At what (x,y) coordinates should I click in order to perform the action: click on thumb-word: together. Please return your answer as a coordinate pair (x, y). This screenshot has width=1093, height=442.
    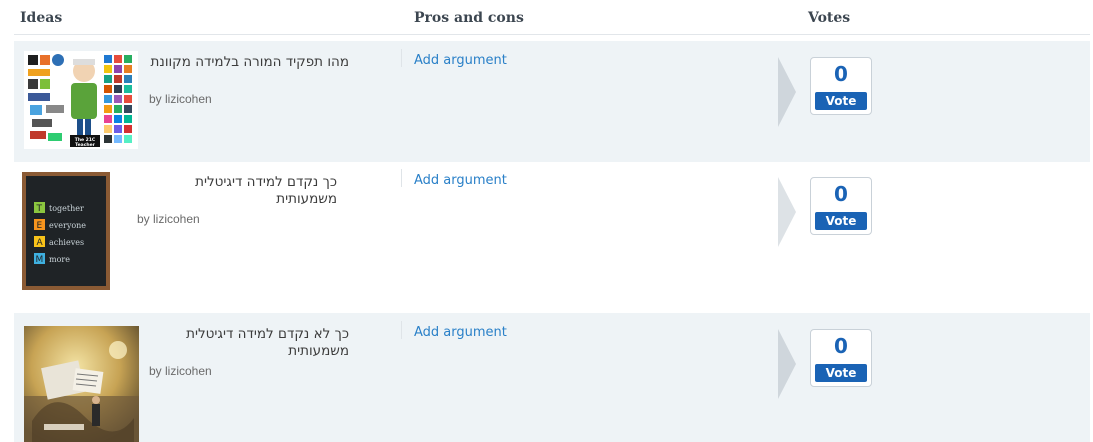
    Looking at the image, I should click on (66, 208).